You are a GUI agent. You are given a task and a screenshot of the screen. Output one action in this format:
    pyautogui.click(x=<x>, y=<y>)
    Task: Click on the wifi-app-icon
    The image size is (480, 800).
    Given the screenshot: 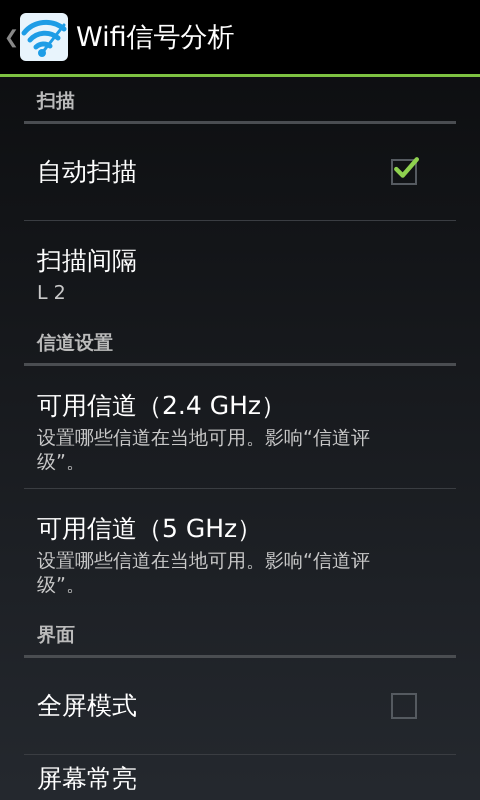 What is the action you would take?
    pyautogui.click(x=44, y=37)
    